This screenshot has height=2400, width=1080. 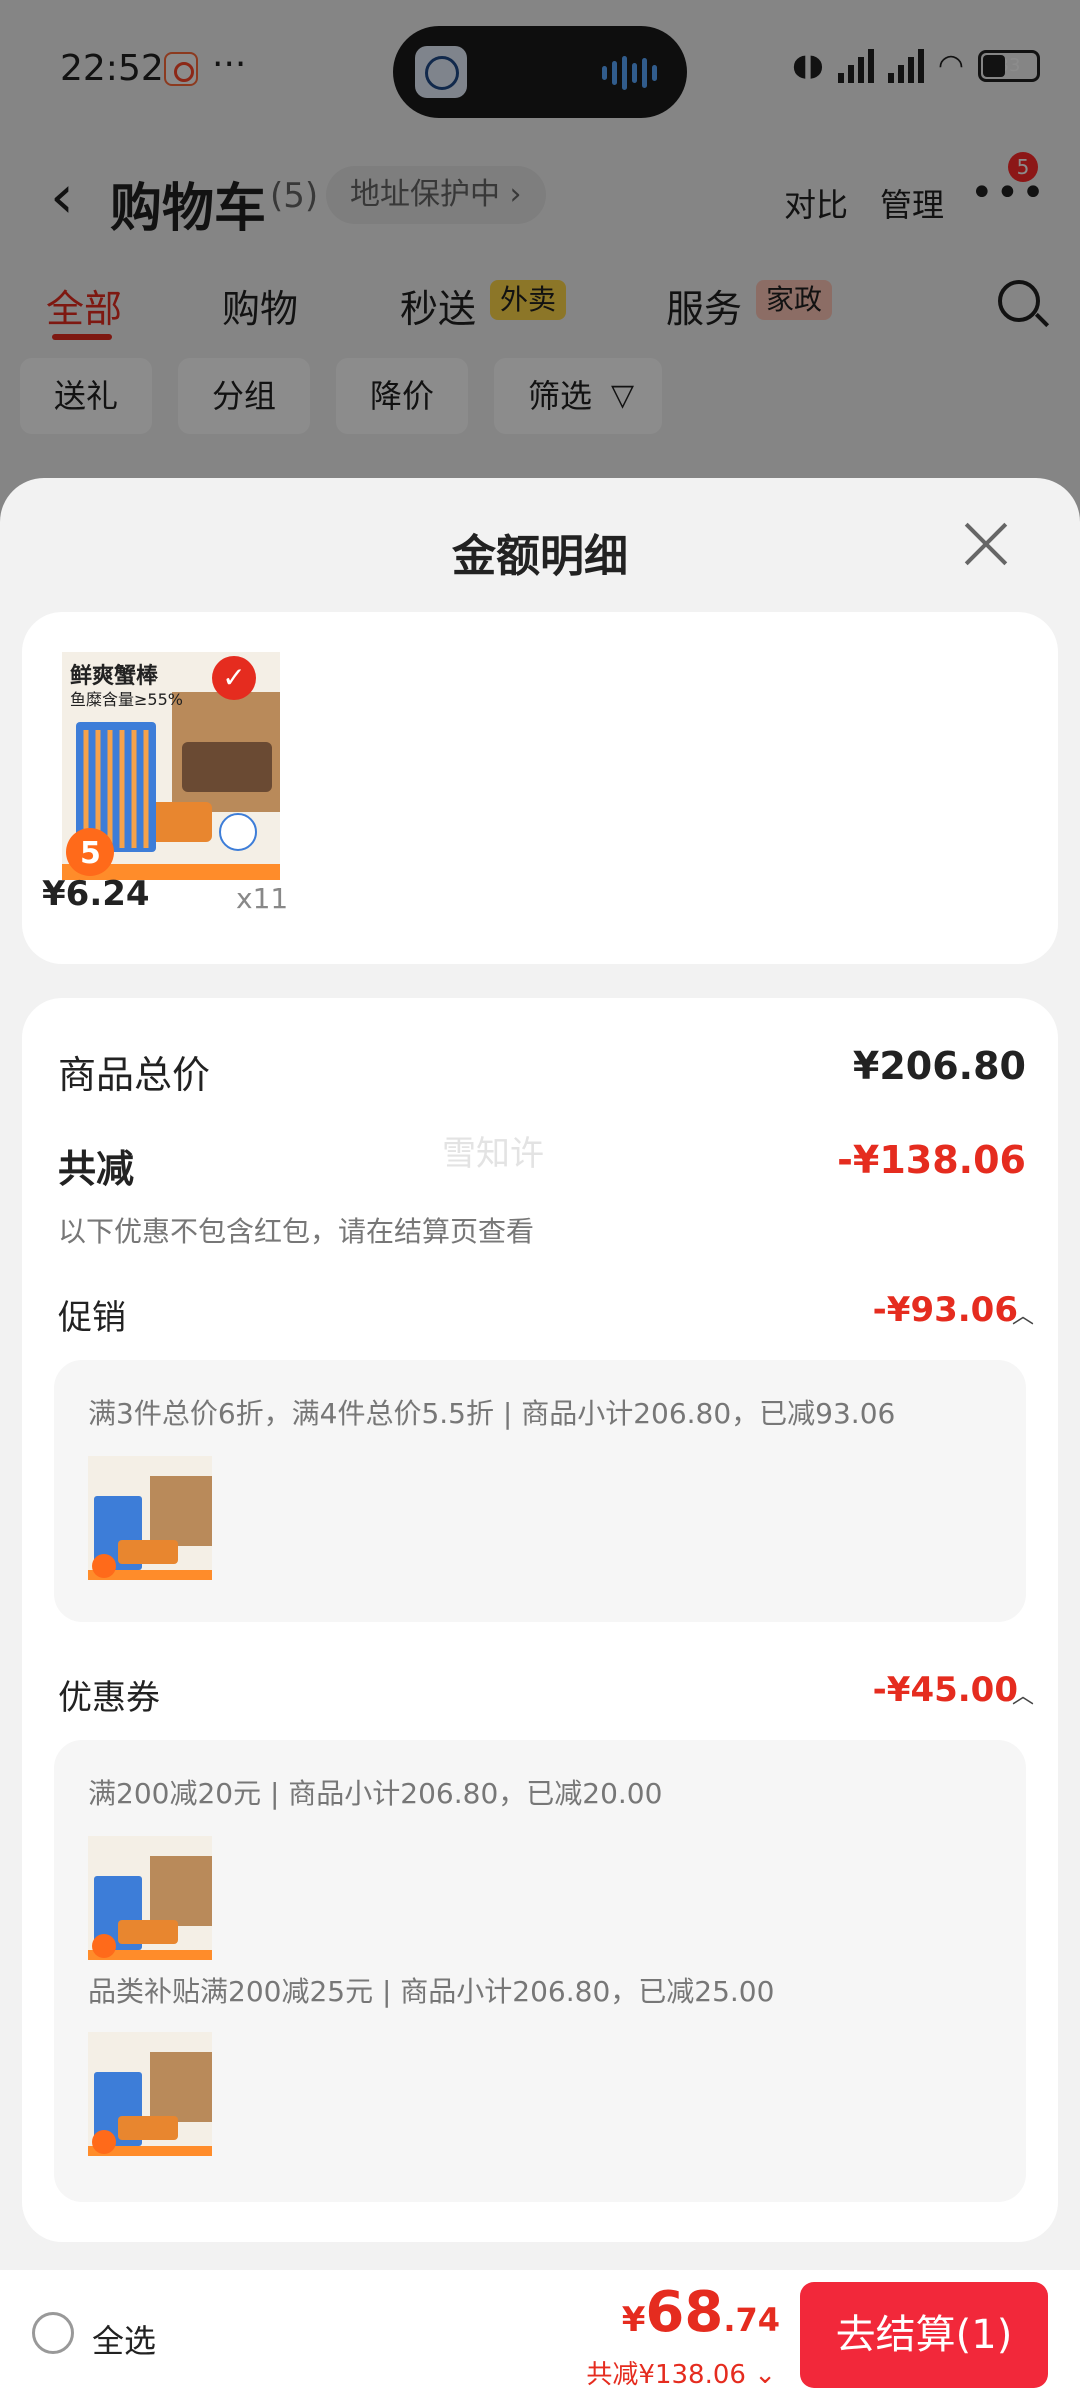 I want to click on select-all-checkbox, so click(x=53, y=2333).